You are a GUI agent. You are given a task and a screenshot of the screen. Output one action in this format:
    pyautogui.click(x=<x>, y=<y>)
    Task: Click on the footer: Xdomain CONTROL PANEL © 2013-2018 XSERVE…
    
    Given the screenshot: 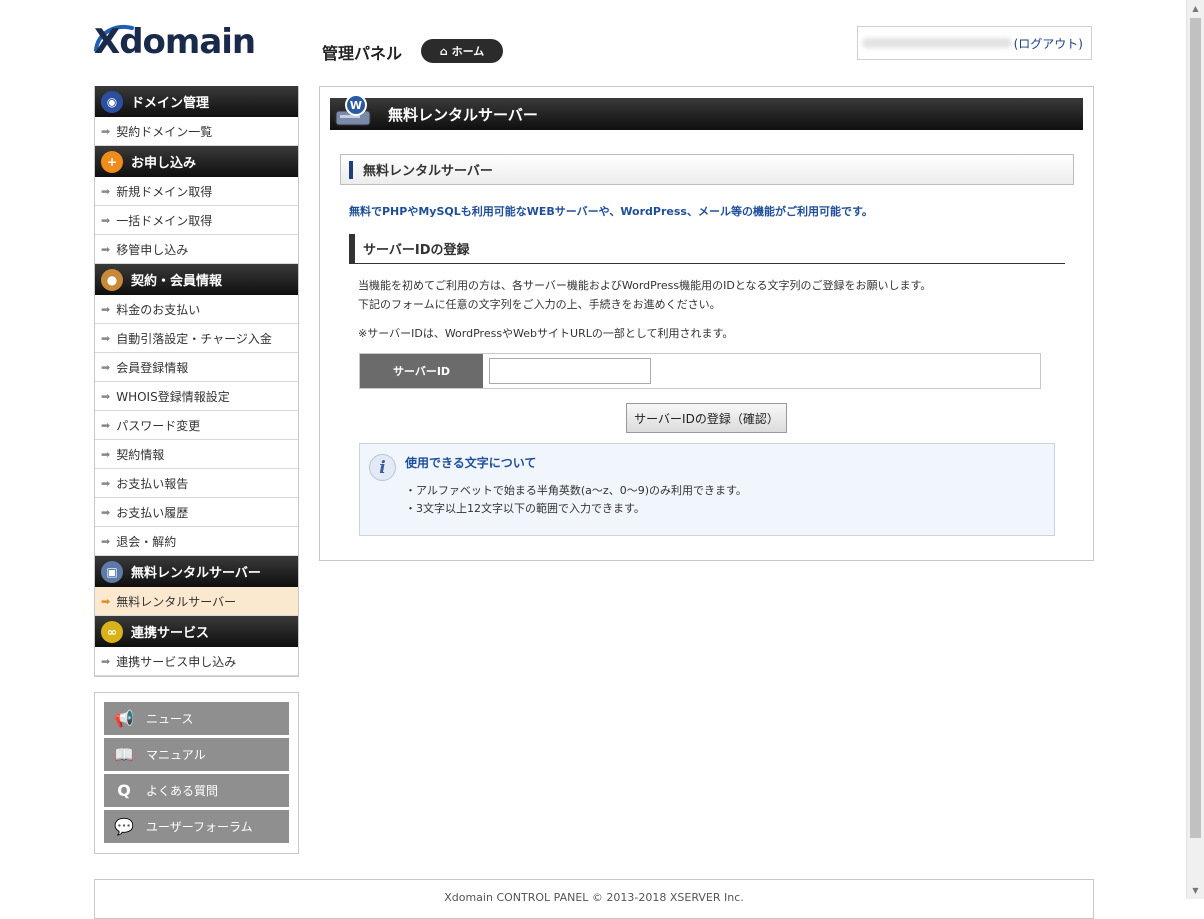 What is the action you would take?
    pyautogui.click(x=594, y=899)
    